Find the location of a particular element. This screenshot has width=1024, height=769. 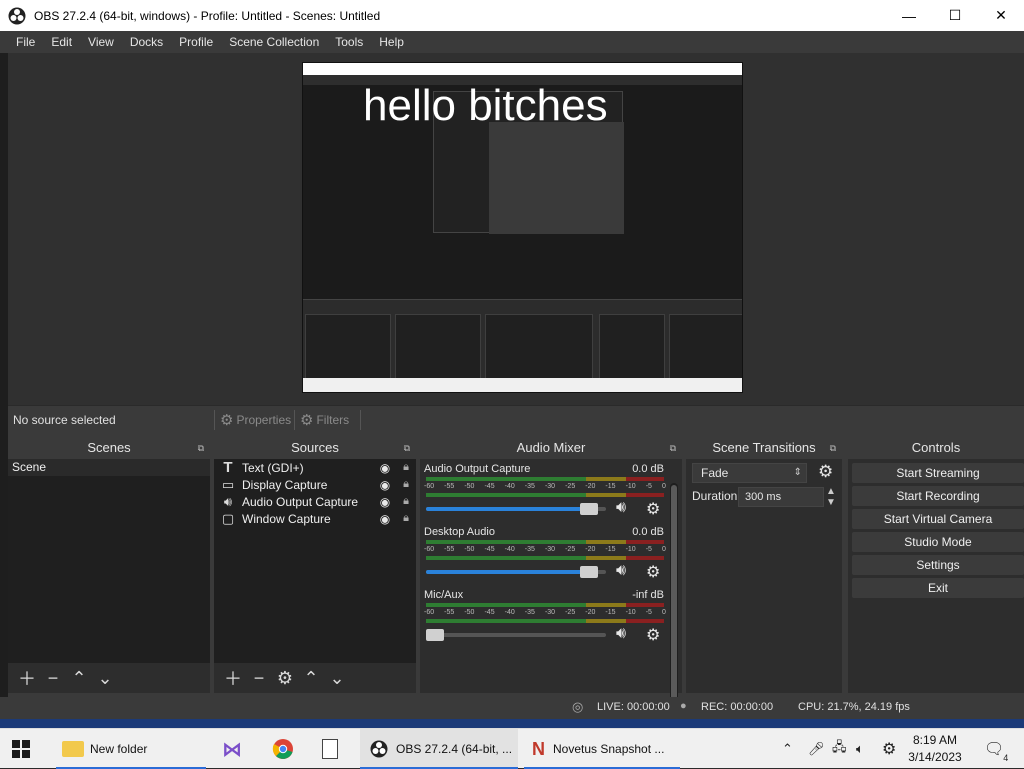

properties-button: ⚙ Properties is located at coordinates (255, 420).